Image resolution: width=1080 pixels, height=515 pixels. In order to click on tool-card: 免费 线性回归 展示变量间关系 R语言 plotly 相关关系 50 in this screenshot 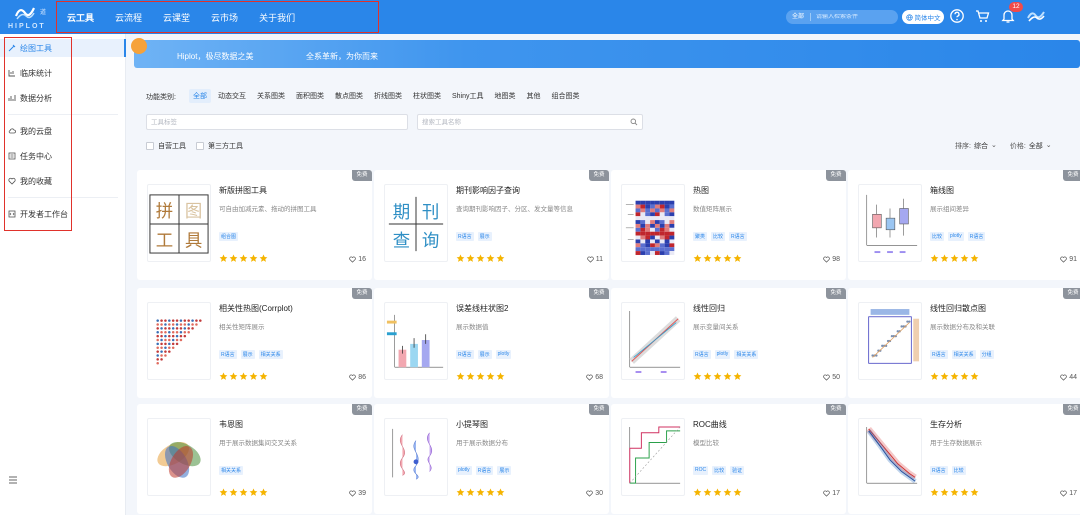, I will do `click(728, 343)`.